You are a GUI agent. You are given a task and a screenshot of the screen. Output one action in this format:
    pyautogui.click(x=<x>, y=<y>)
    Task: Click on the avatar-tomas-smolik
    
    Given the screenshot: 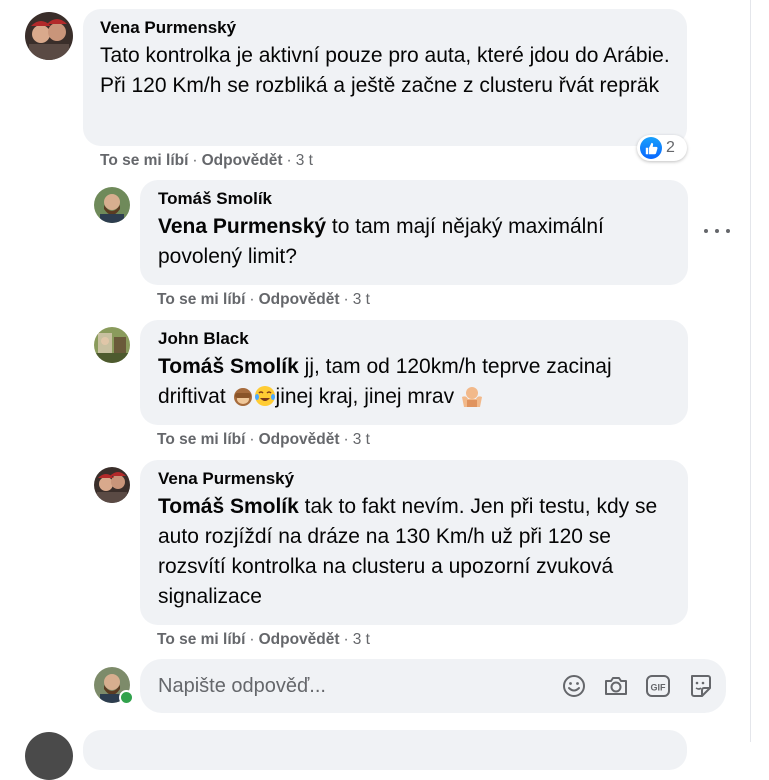 What is the action you would take?
    pyautogui.click(x=112, y=205)
    